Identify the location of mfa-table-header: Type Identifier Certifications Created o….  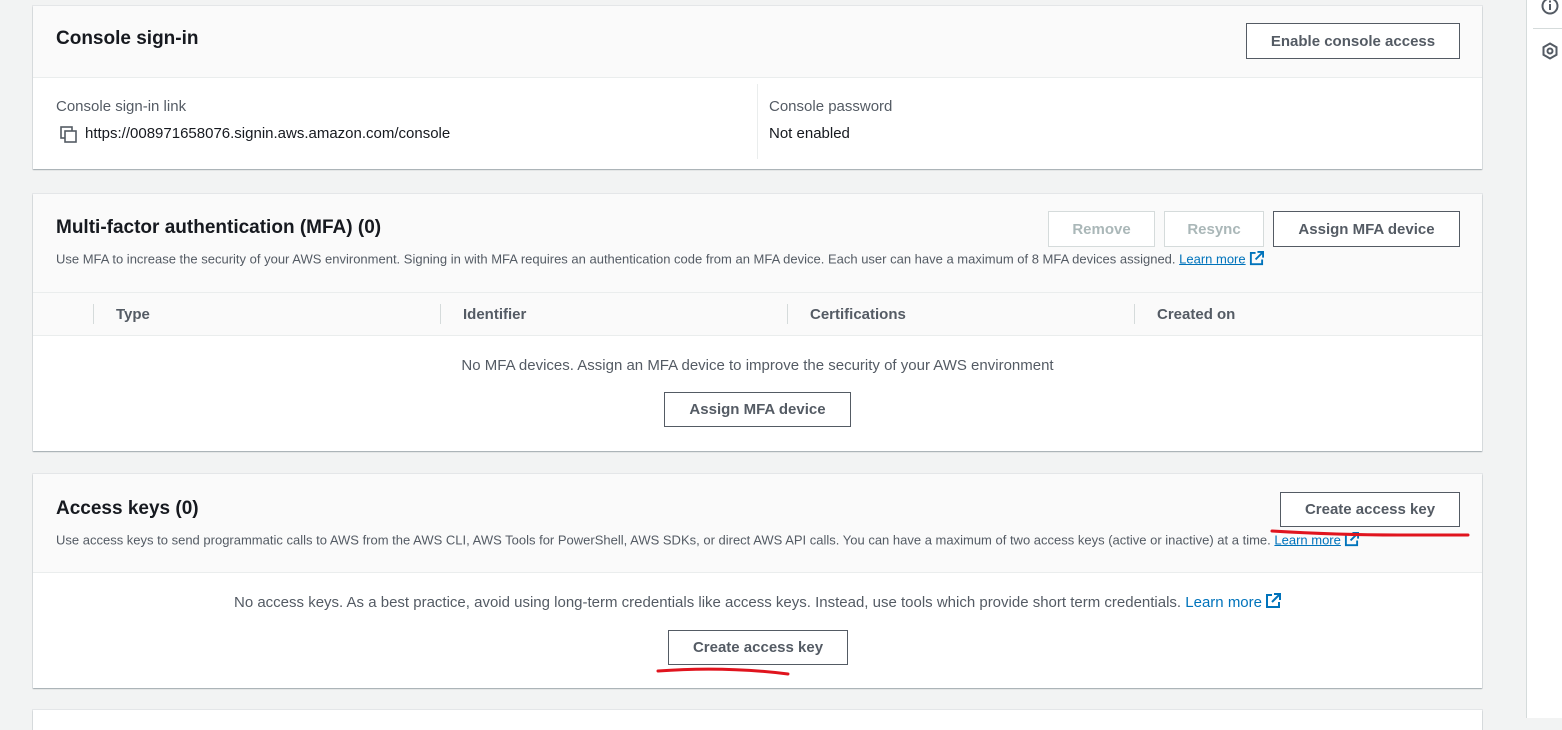
(757, 314).